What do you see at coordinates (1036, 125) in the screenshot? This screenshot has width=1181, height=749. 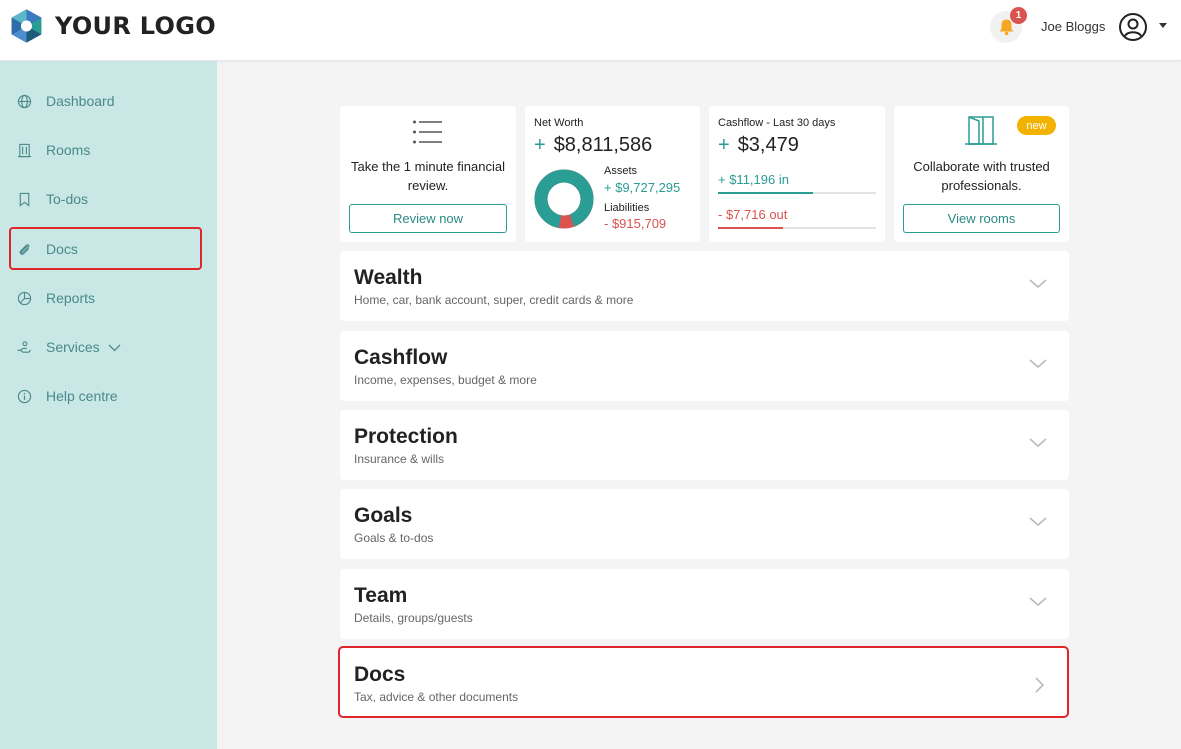 I see `new-badge: new` at bounding box center [1036, 125].